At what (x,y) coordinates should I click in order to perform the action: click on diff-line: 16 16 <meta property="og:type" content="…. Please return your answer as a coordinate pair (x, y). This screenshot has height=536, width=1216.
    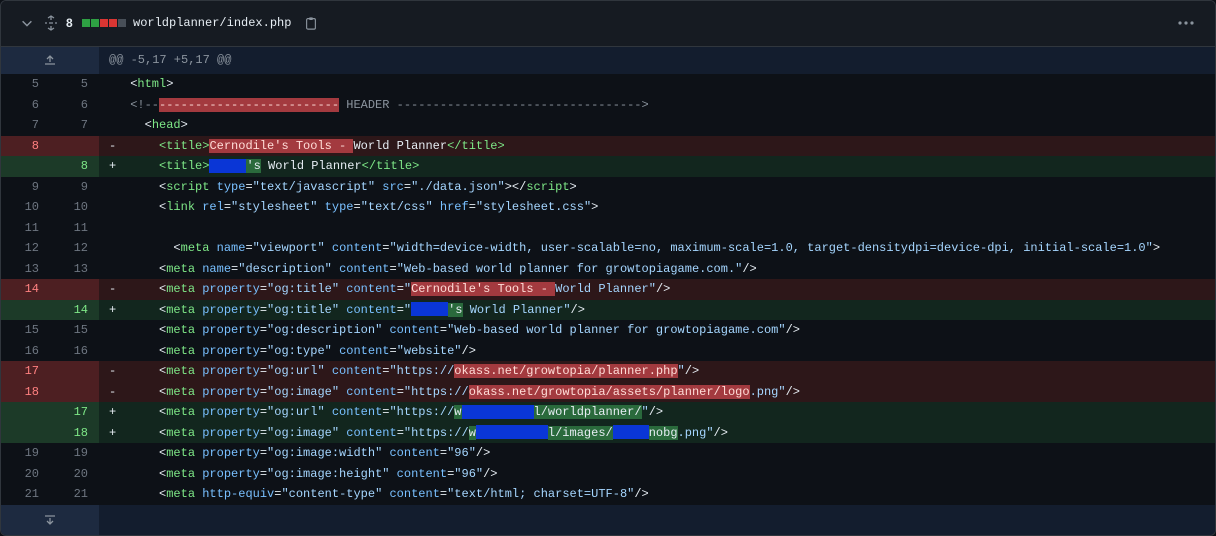
    Looking at the image, I should click on (608, 351).